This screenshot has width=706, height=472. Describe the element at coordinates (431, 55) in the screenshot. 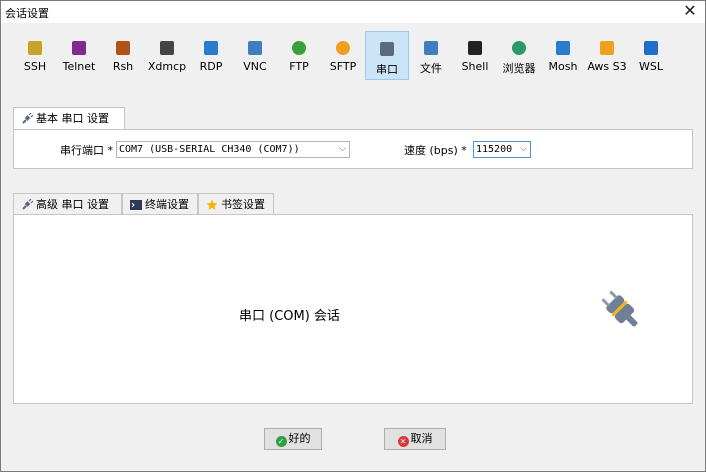

I see `toolbar-item-file-monitor: 文件` at that location.